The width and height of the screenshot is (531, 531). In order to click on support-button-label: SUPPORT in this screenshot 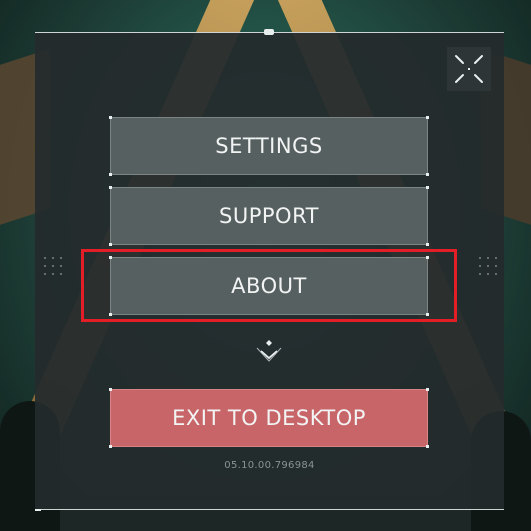, I will do `click(269, 216)`.